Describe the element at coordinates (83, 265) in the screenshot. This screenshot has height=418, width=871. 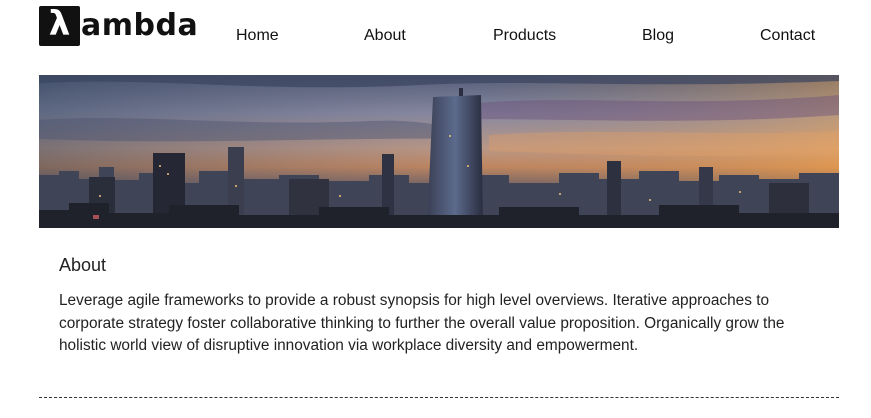
I see `about-heading: About` at that location.